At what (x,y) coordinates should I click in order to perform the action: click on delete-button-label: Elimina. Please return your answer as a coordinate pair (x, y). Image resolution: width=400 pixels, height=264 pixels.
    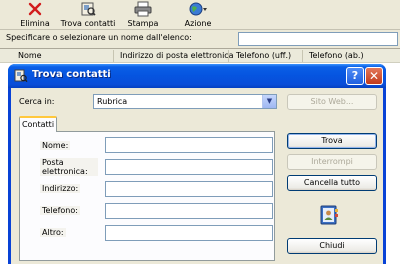
    Looking at the image, I should click on (35, 23).